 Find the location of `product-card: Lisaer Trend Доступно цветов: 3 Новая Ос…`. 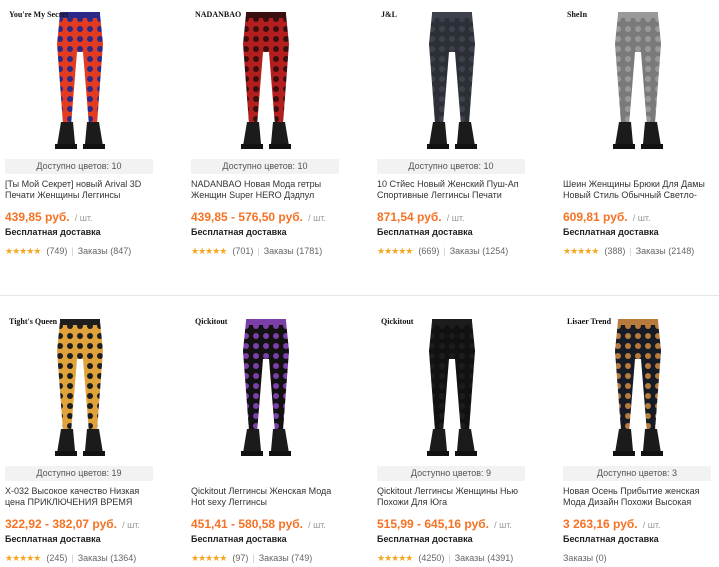

product-card: Lisaer Trend Доступно цветов: 3 Новая Ос… is located at coordinates (640, 437).